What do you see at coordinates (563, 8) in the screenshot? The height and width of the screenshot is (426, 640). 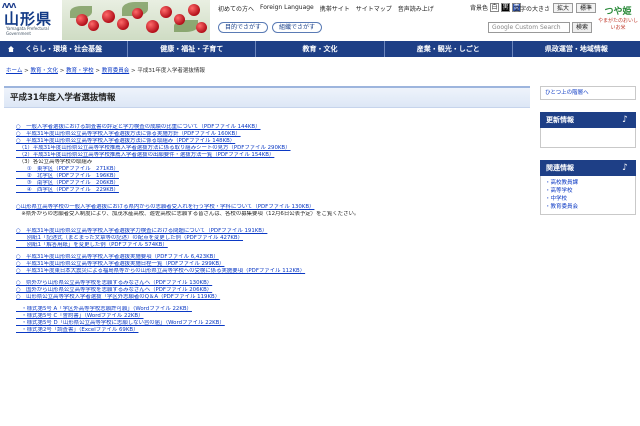 I see `font-larger-button: 拡大` at bounding box center [563, 8].